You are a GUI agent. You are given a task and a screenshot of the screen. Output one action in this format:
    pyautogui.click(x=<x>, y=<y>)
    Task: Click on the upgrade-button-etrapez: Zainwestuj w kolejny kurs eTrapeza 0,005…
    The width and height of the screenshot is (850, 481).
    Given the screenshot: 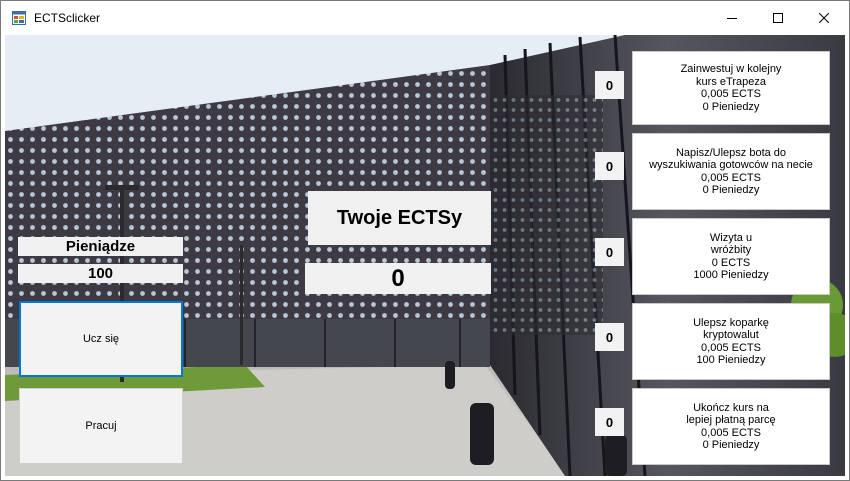 What is the action you would take?
    pyautogui.click(x=731, y=88)
    